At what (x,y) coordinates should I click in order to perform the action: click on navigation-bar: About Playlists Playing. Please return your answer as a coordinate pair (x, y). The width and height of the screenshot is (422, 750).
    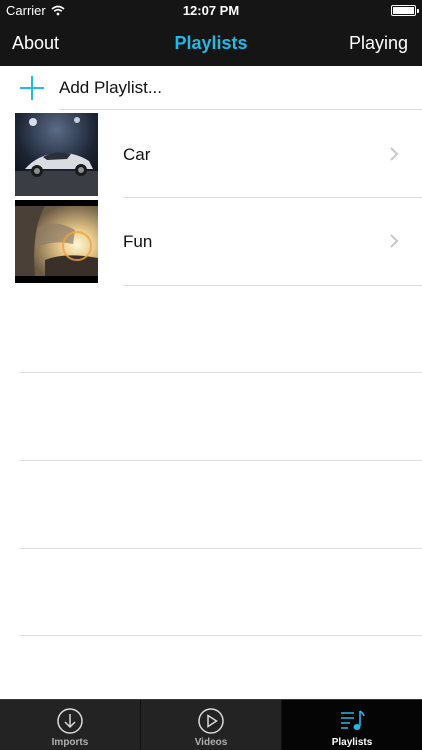
    Looking at the image, I should click on (211, 44).